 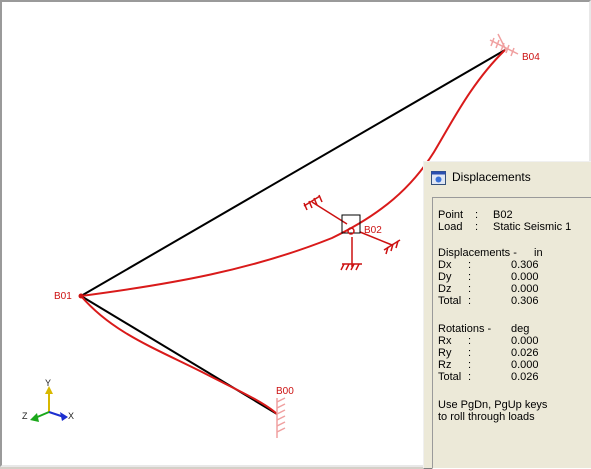 What do you see at coordinates (373, 230) in the screenshot?
I see `node-label-b02: B02` at bounding box center [373, 230].